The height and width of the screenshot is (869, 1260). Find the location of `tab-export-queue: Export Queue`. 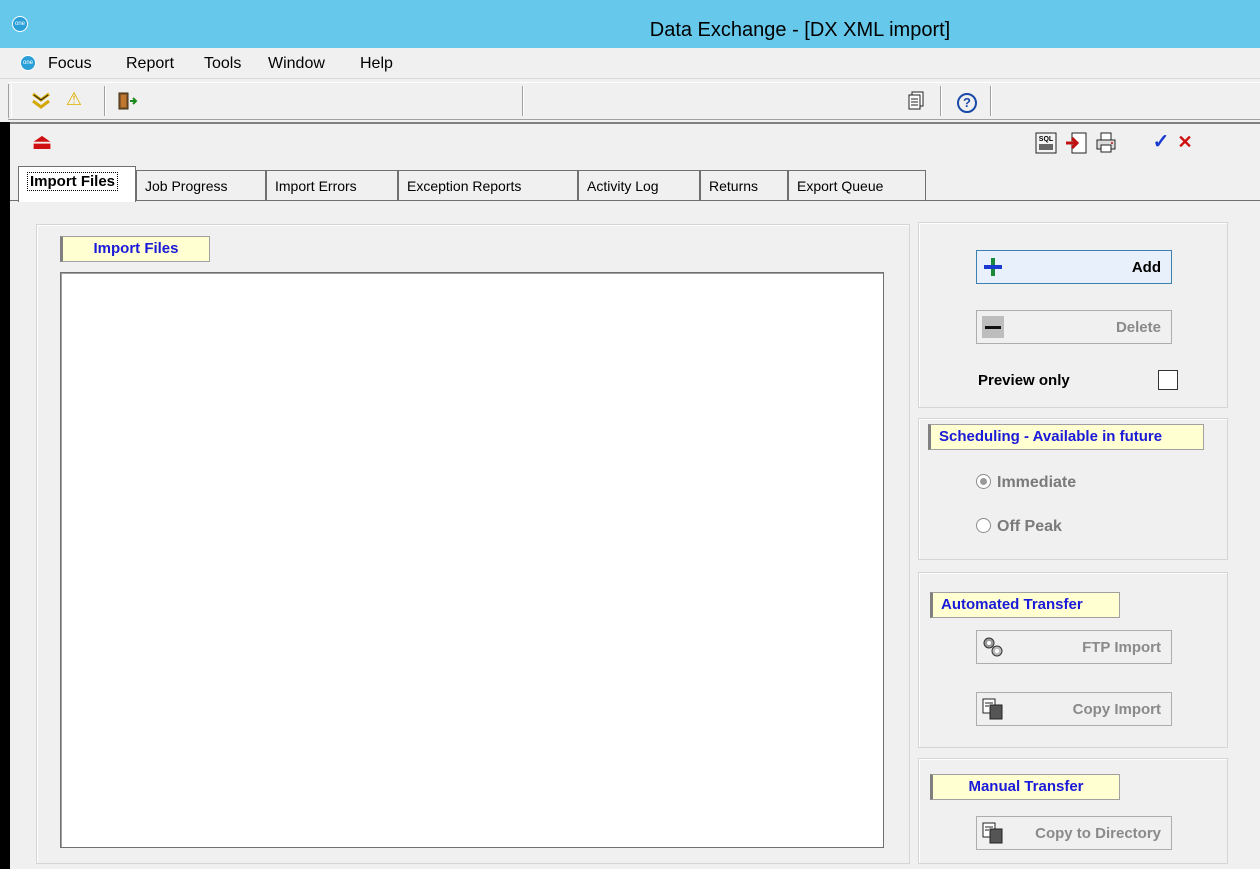

tab-export-queue: Export Queue is located at coordinates (857, 185).